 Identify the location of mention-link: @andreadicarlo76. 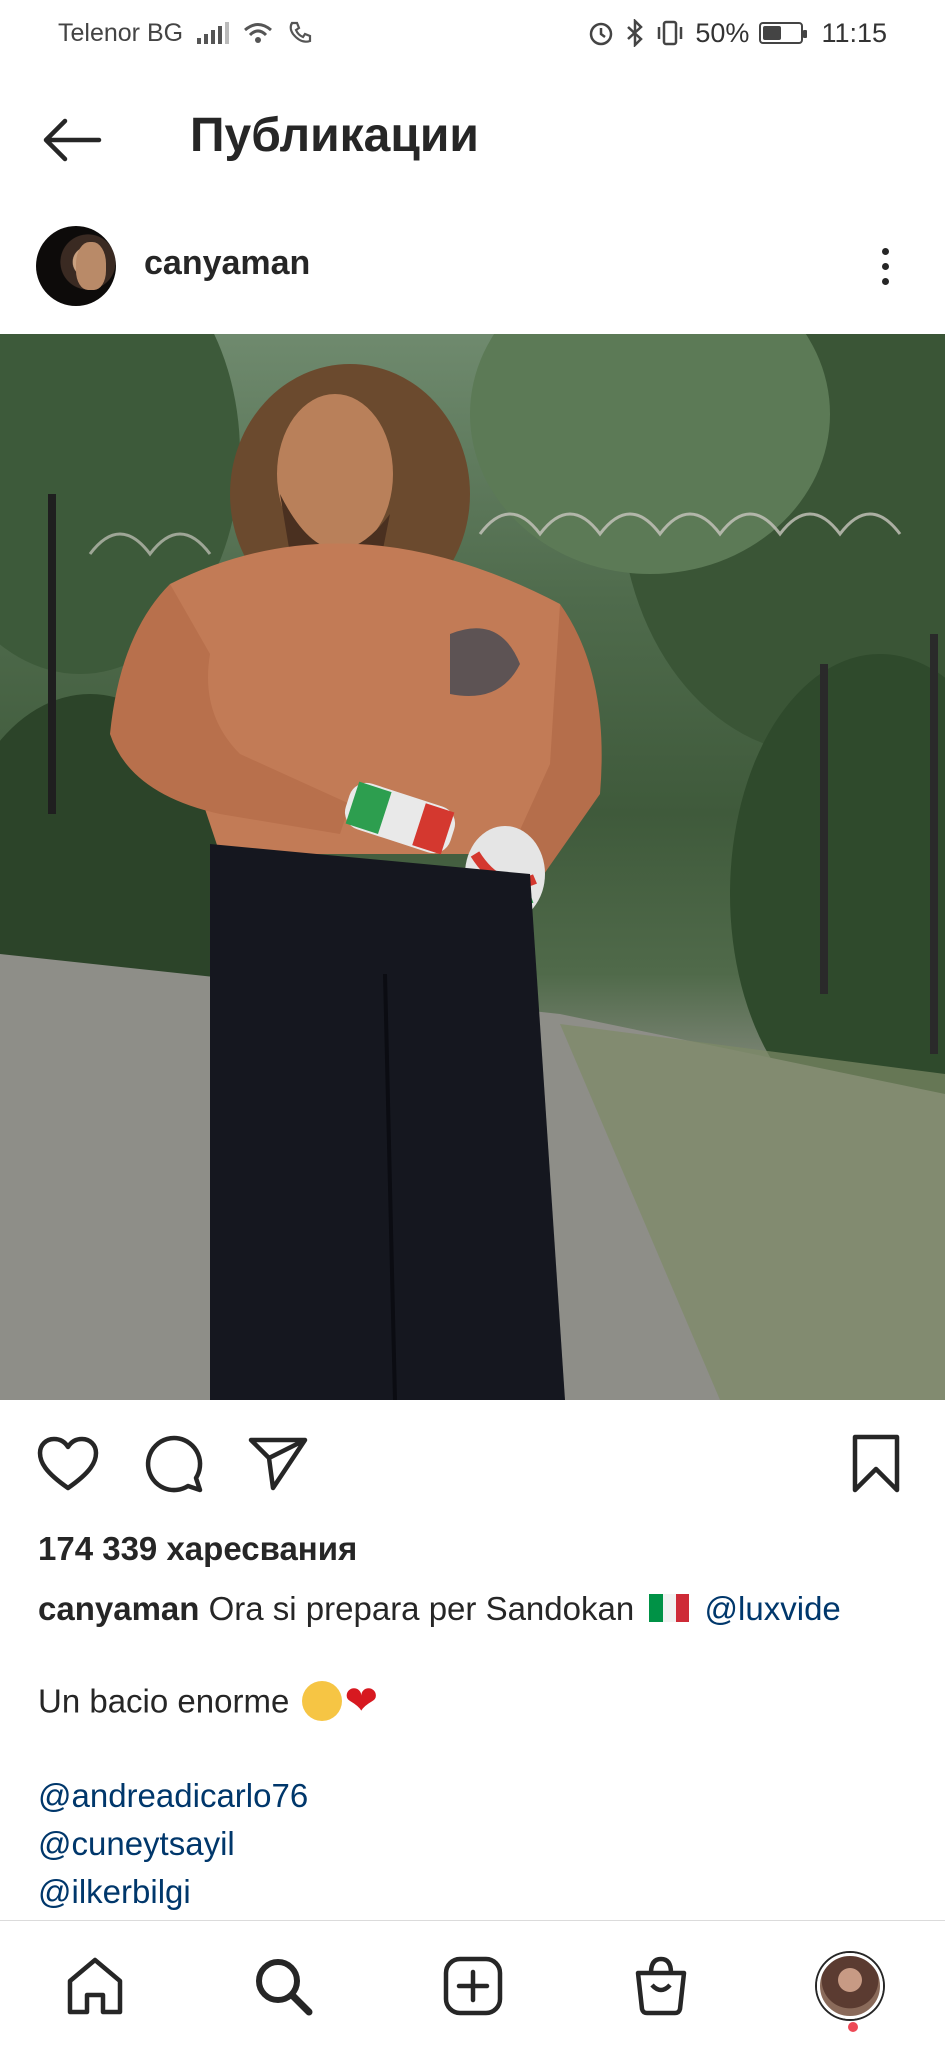
(173, 1796).